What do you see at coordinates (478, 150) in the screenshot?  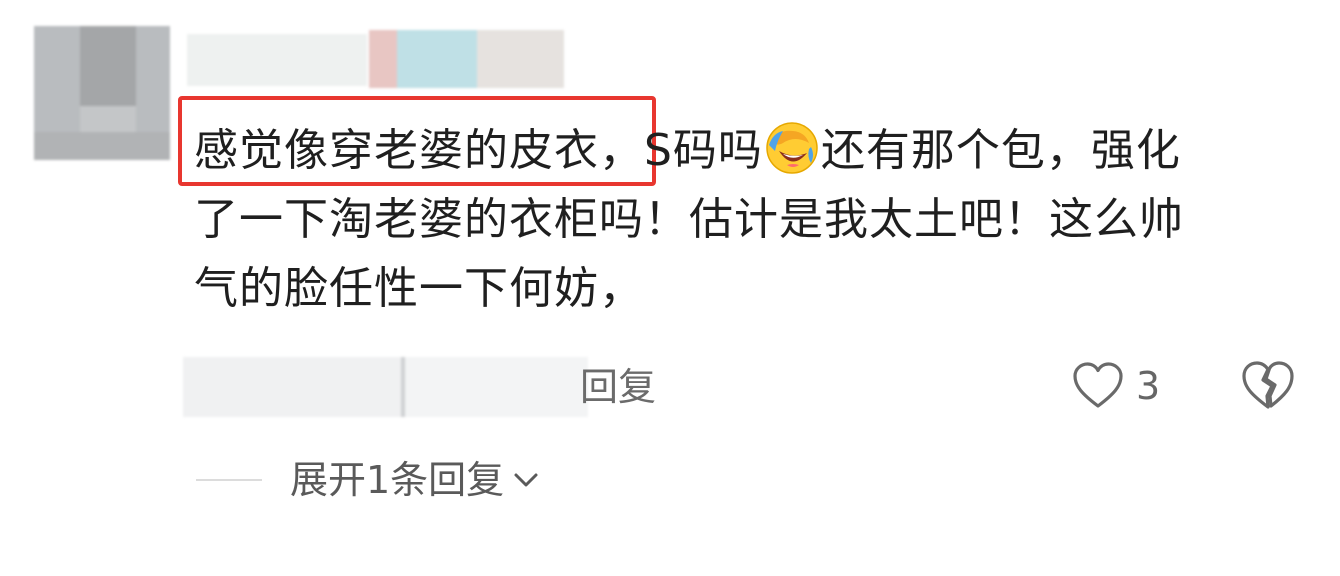 I see `comment-line-1-text: 感觉像穿老婆的皮衣，S码吗` at bounding box center [478, 150].